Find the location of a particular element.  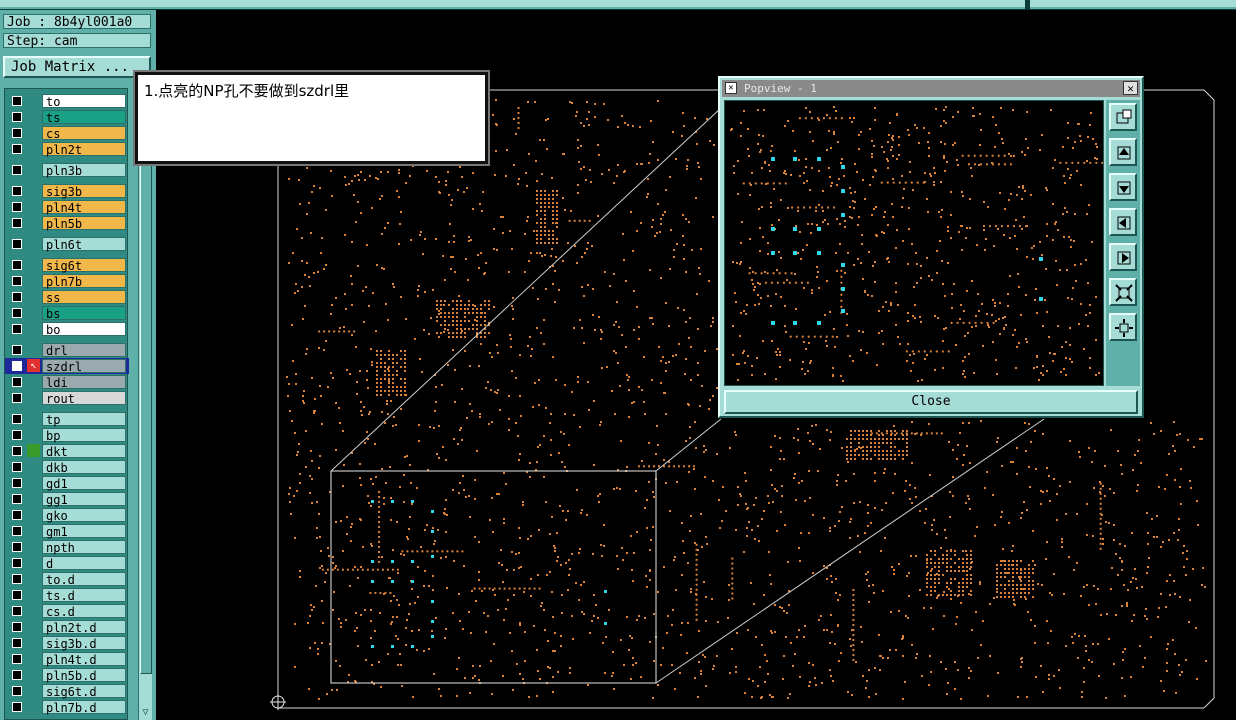

layer-row-to: to is located at coordinates (67, 101).